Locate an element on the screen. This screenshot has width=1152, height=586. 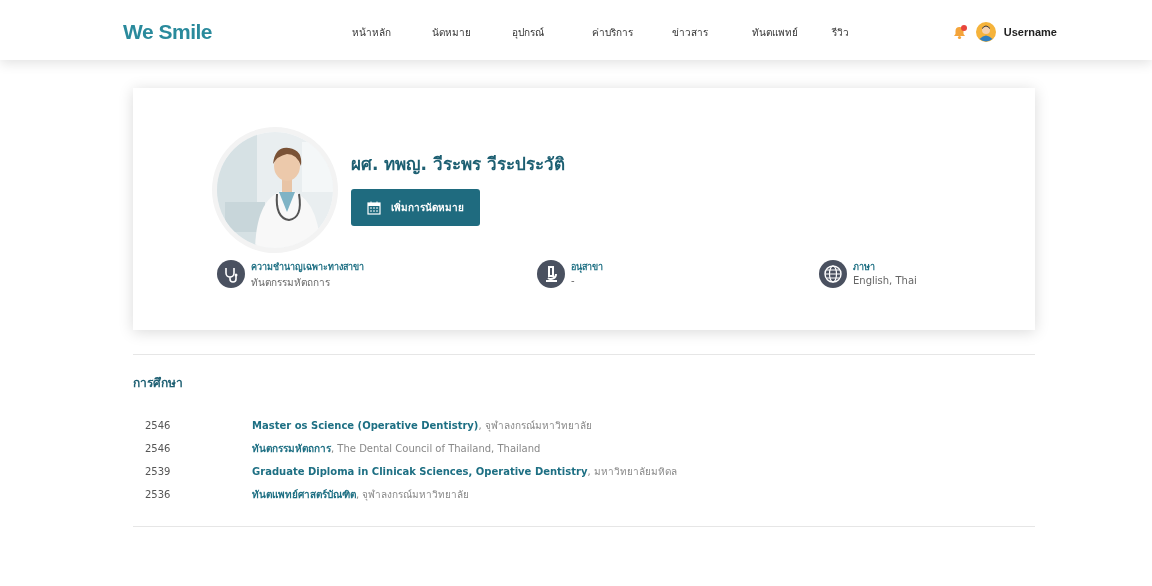
nav-link: อุปกรณ์ is located at coordinates (552, 32).